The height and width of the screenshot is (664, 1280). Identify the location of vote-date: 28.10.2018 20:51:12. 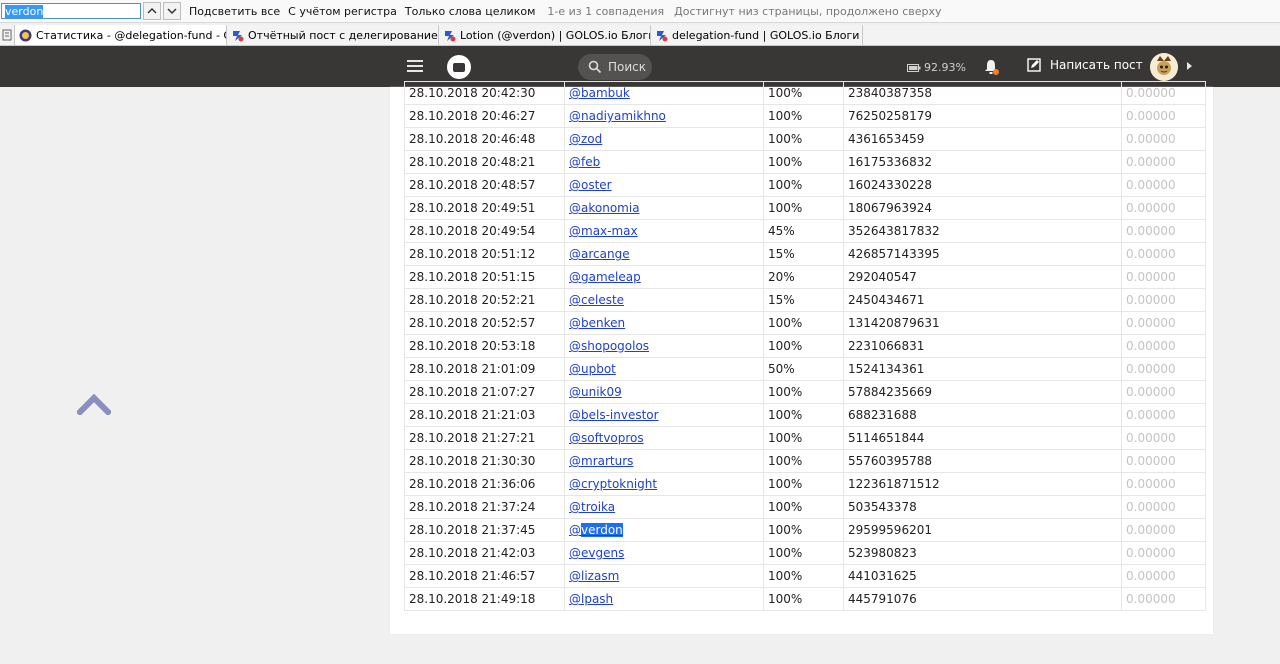
(484, 254).